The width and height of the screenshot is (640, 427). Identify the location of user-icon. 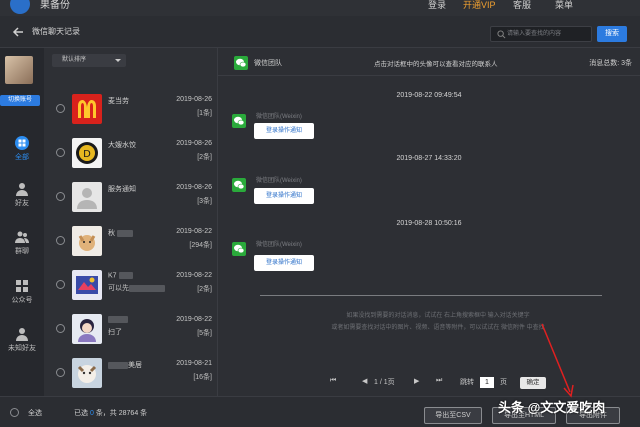
(22, 189).